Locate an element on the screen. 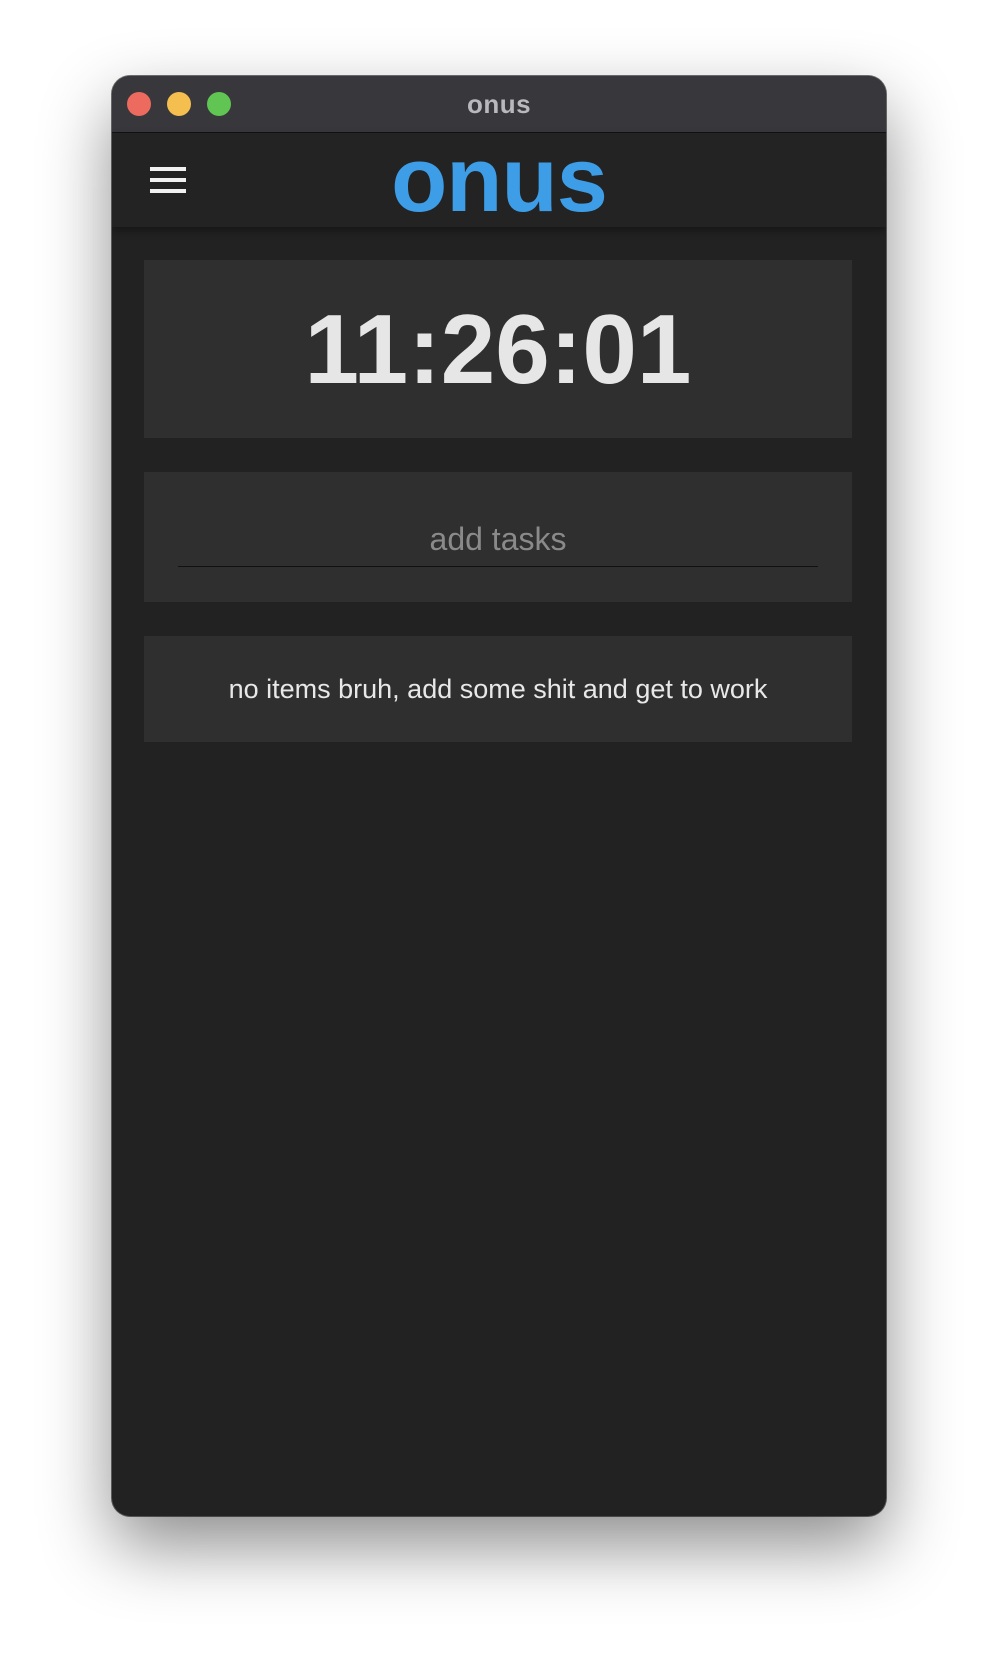 Image resolution: width=998 pixels, height=1664 pixels. app-brand-title: onus is located at coordinates (499, 180).